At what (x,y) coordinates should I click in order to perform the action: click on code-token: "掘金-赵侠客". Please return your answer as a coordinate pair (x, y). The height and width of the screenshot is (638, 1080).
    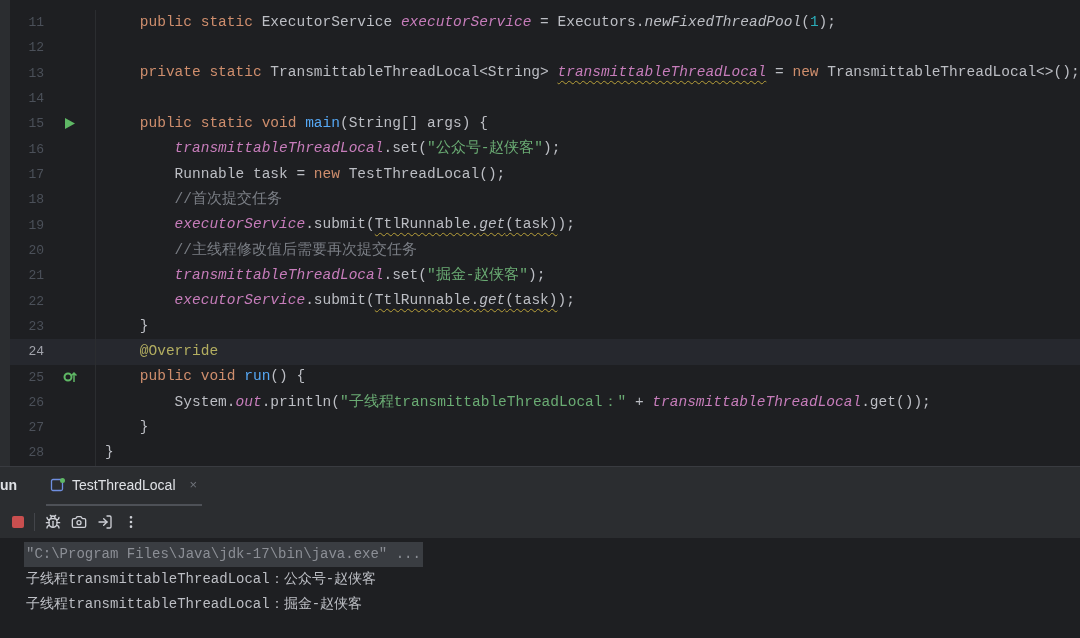
    Looking at the image, I should click on (477, 275).